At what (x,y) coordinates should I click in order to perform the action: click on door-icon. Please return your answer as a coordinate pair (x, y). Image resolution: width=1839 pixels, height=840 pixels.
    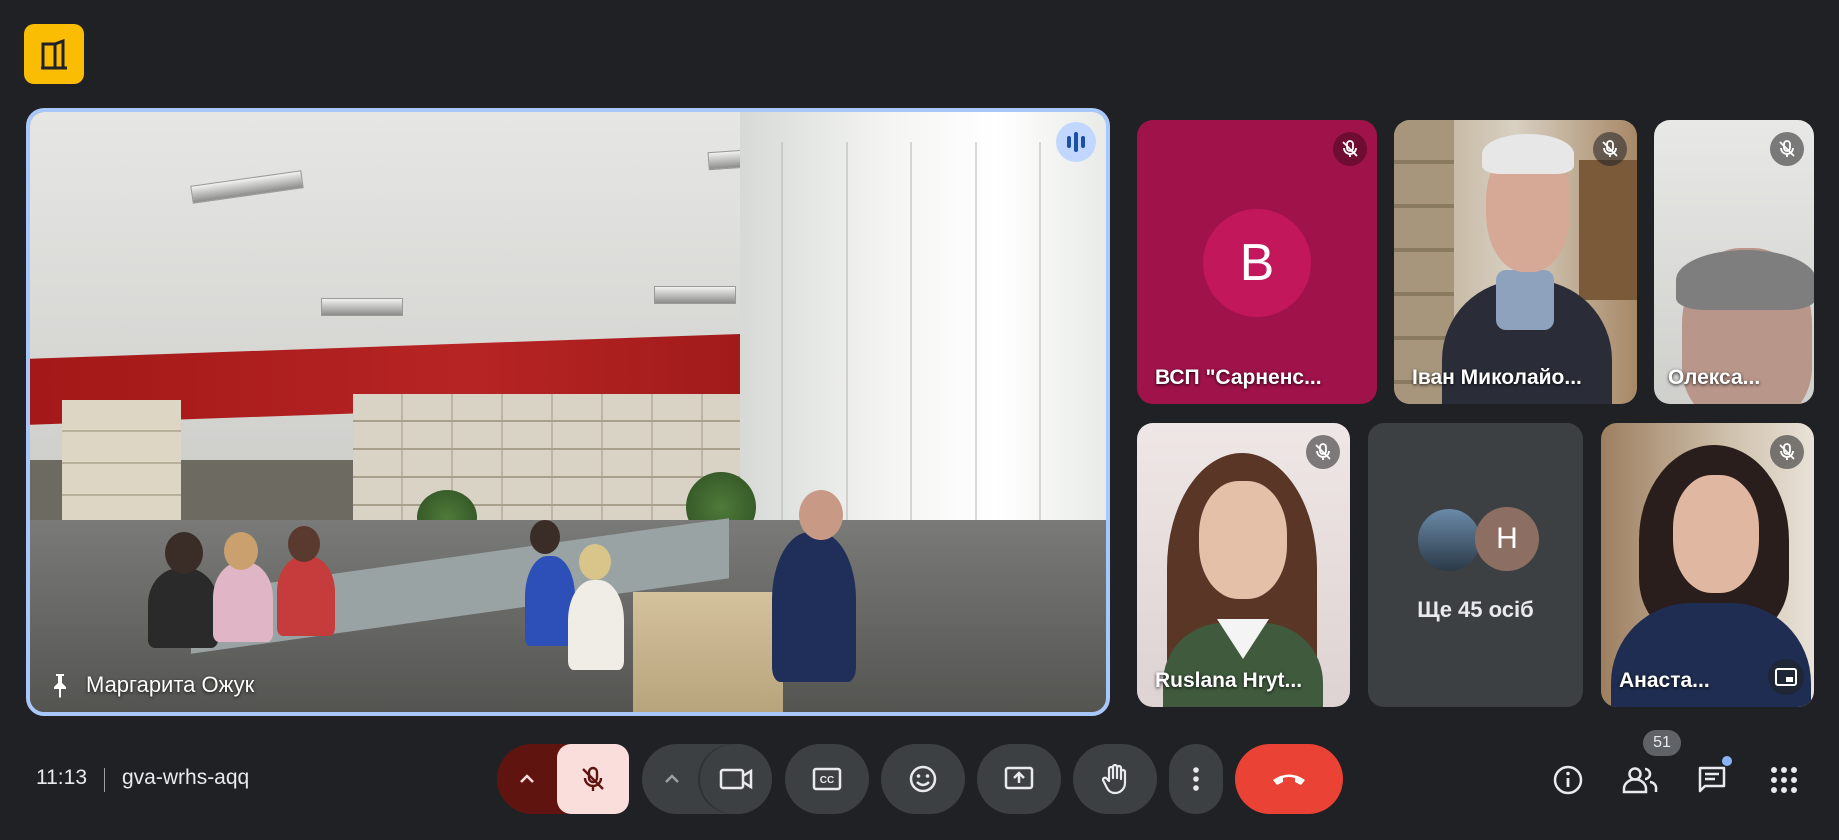
    Looking at the image, I should click on (54, 54).